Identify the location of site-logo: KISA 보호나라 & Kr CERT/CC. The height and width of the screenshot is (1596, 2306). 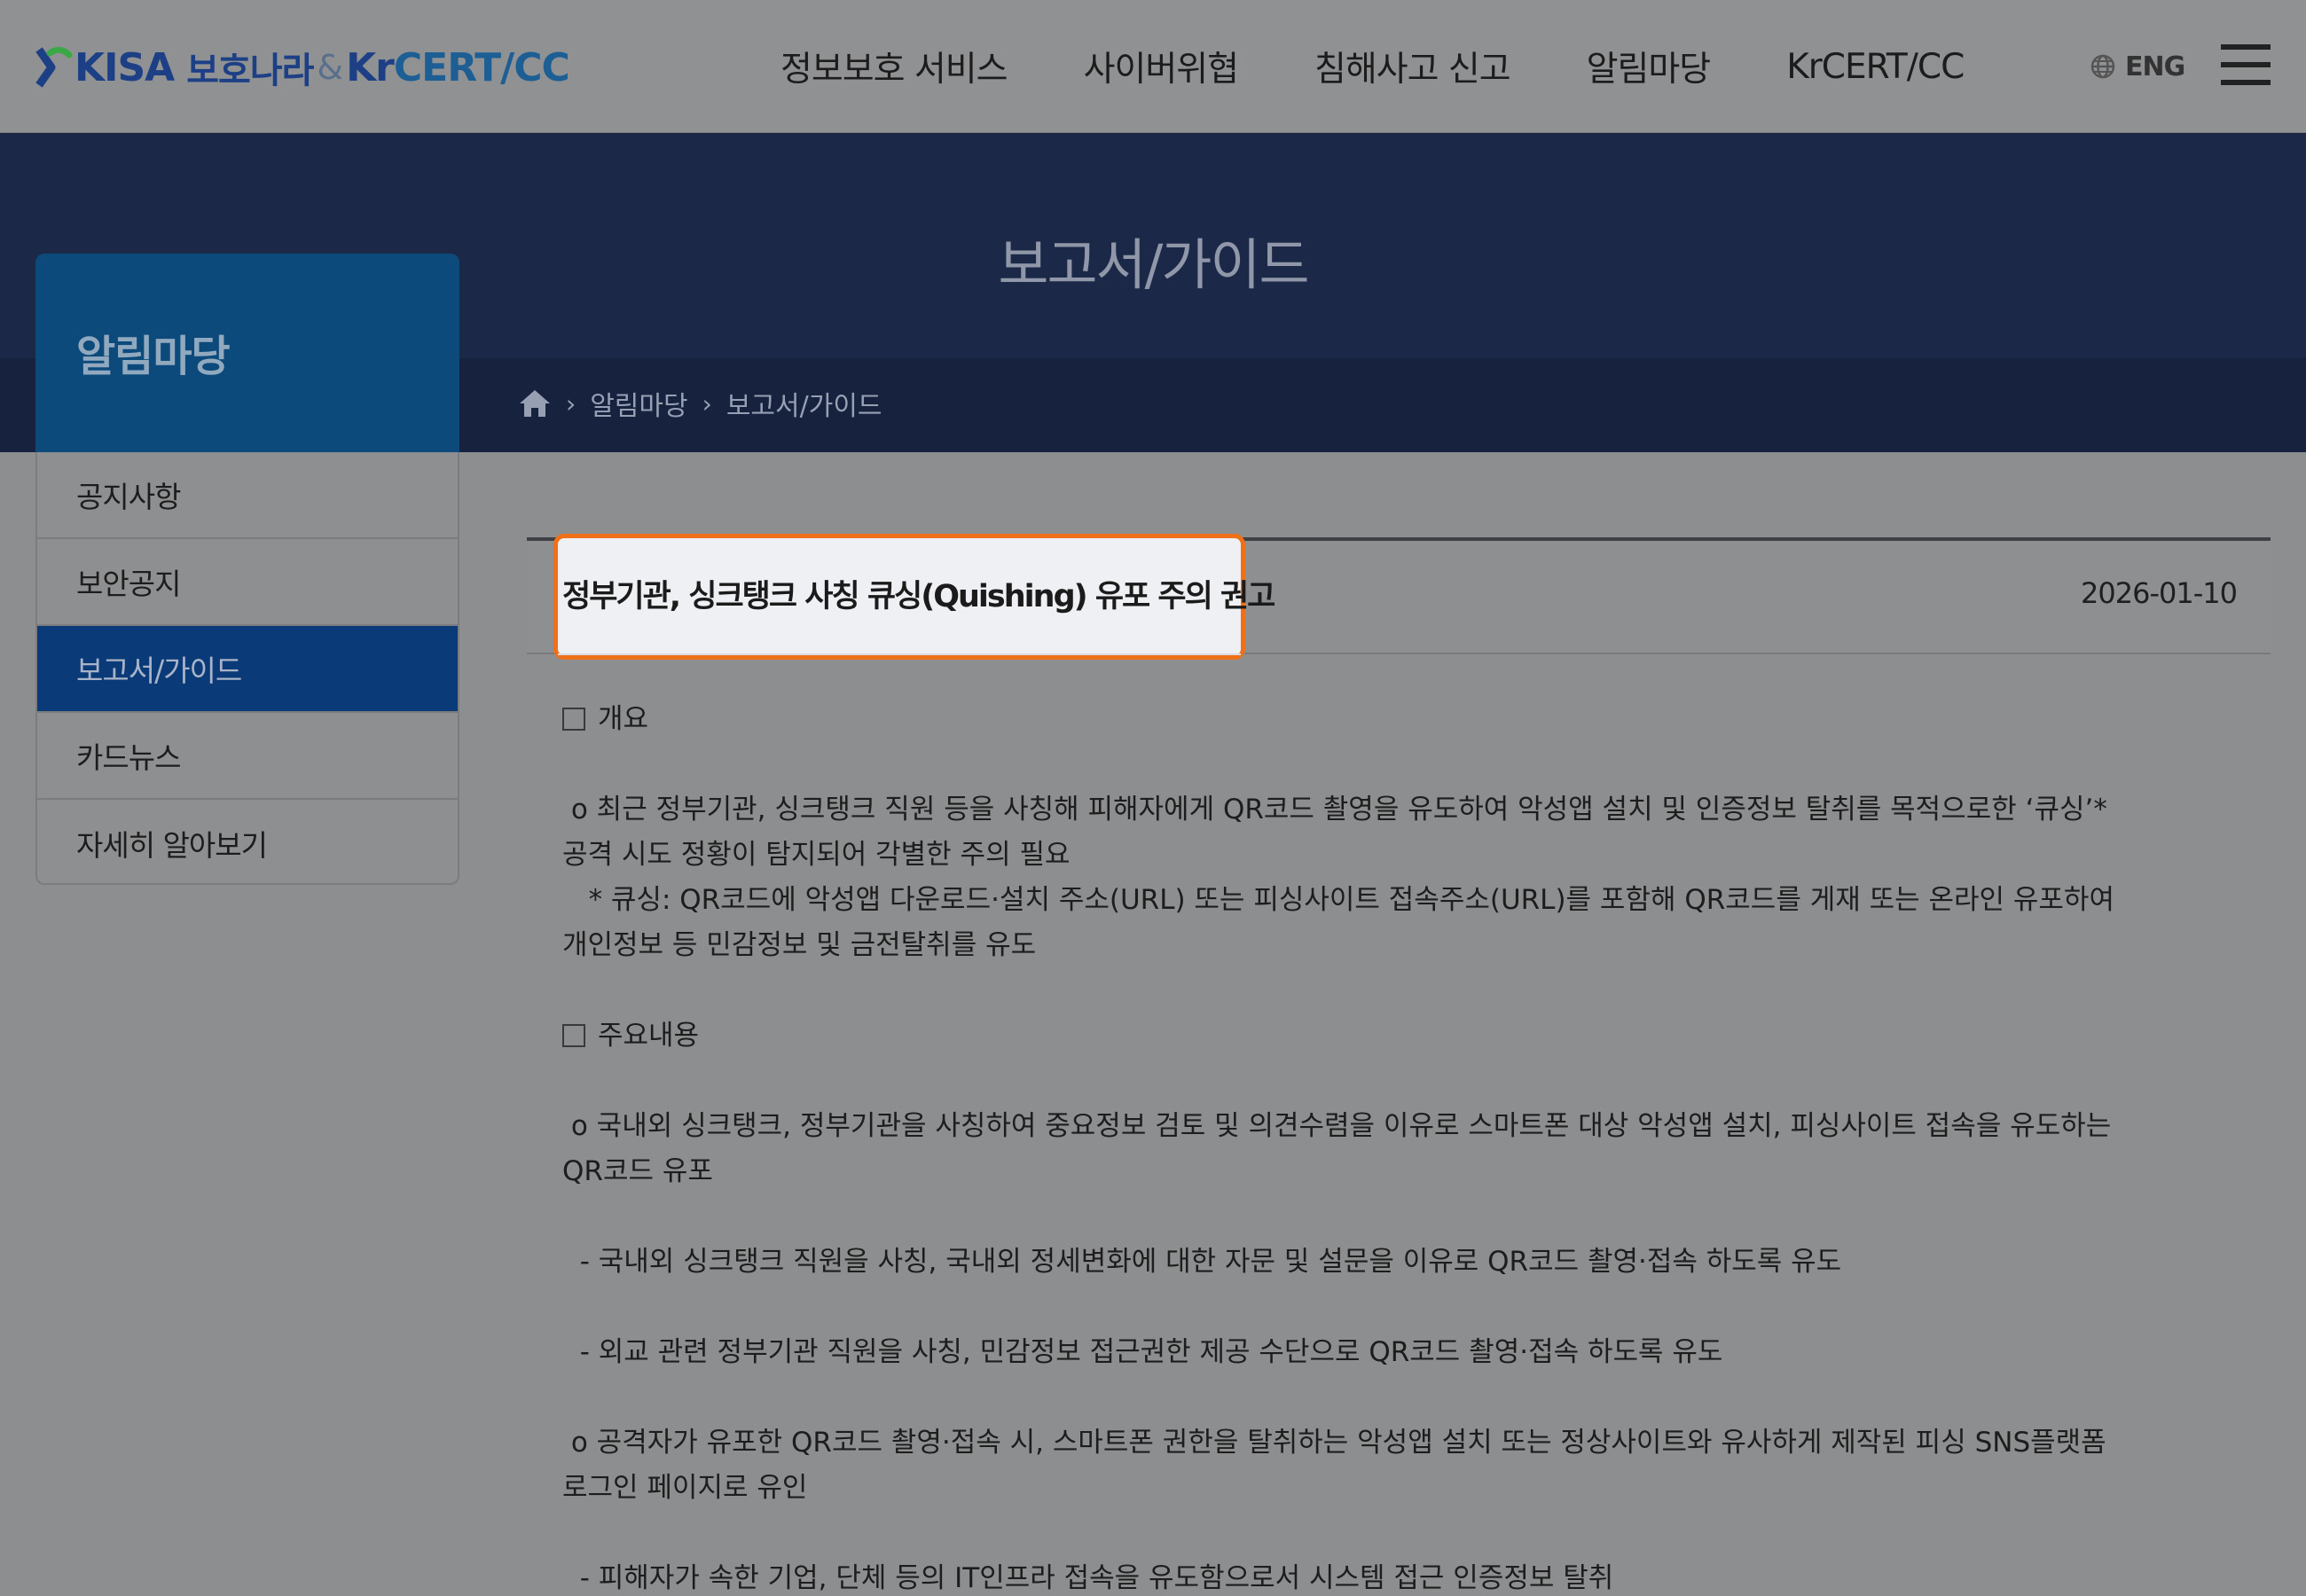
(302, 67).